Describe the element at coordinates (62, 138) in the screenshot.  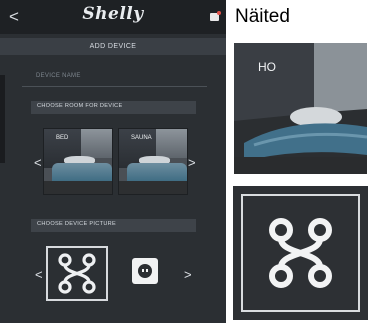
I see `room-thumb-label: BED` at that location.